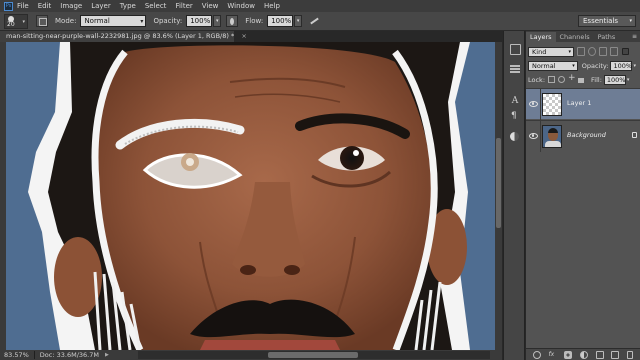  I want to click on layers-footer: fx, so click(583, 354).